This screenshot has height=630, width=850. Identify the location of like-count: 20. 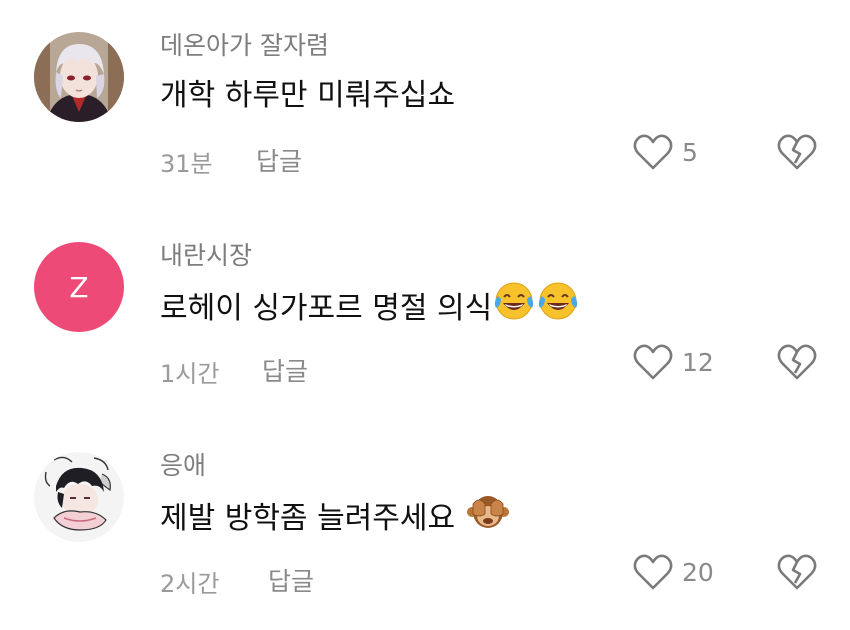
(698, 572).